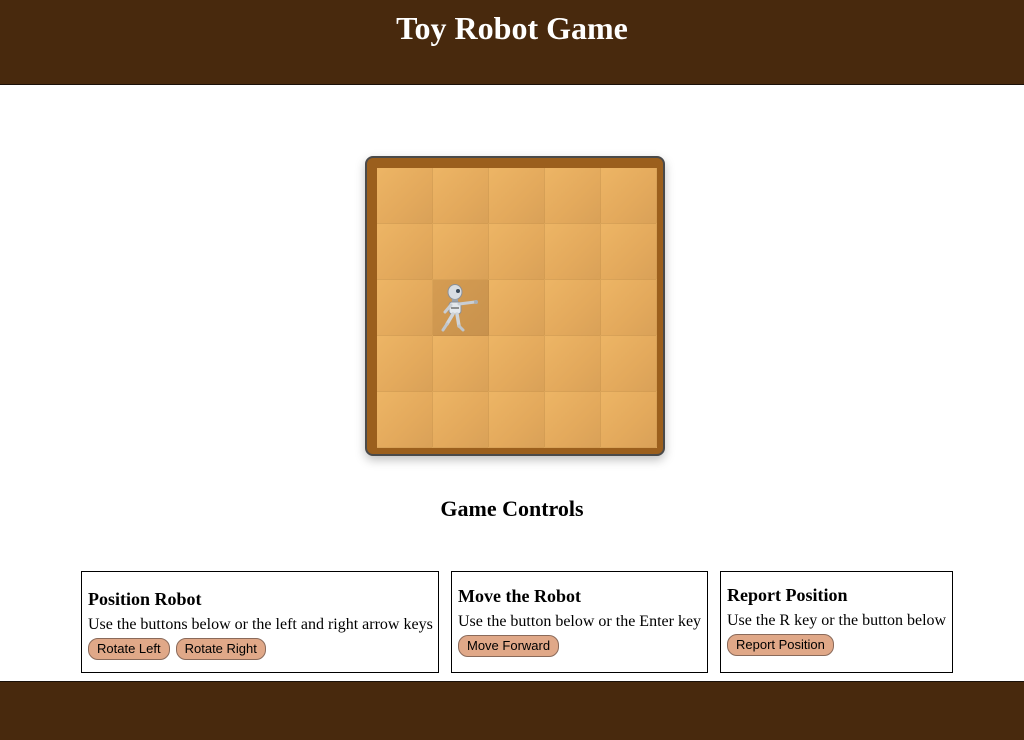  I want to click on report-position-title: Report Position, so click(787, 595).